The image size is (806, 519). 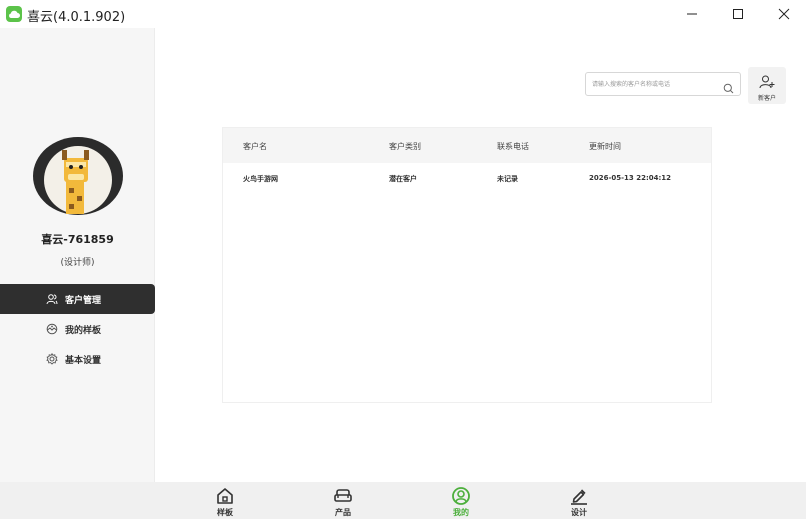 I want to click on column-header-client-name: 客户名, so click(x=255, y=146).